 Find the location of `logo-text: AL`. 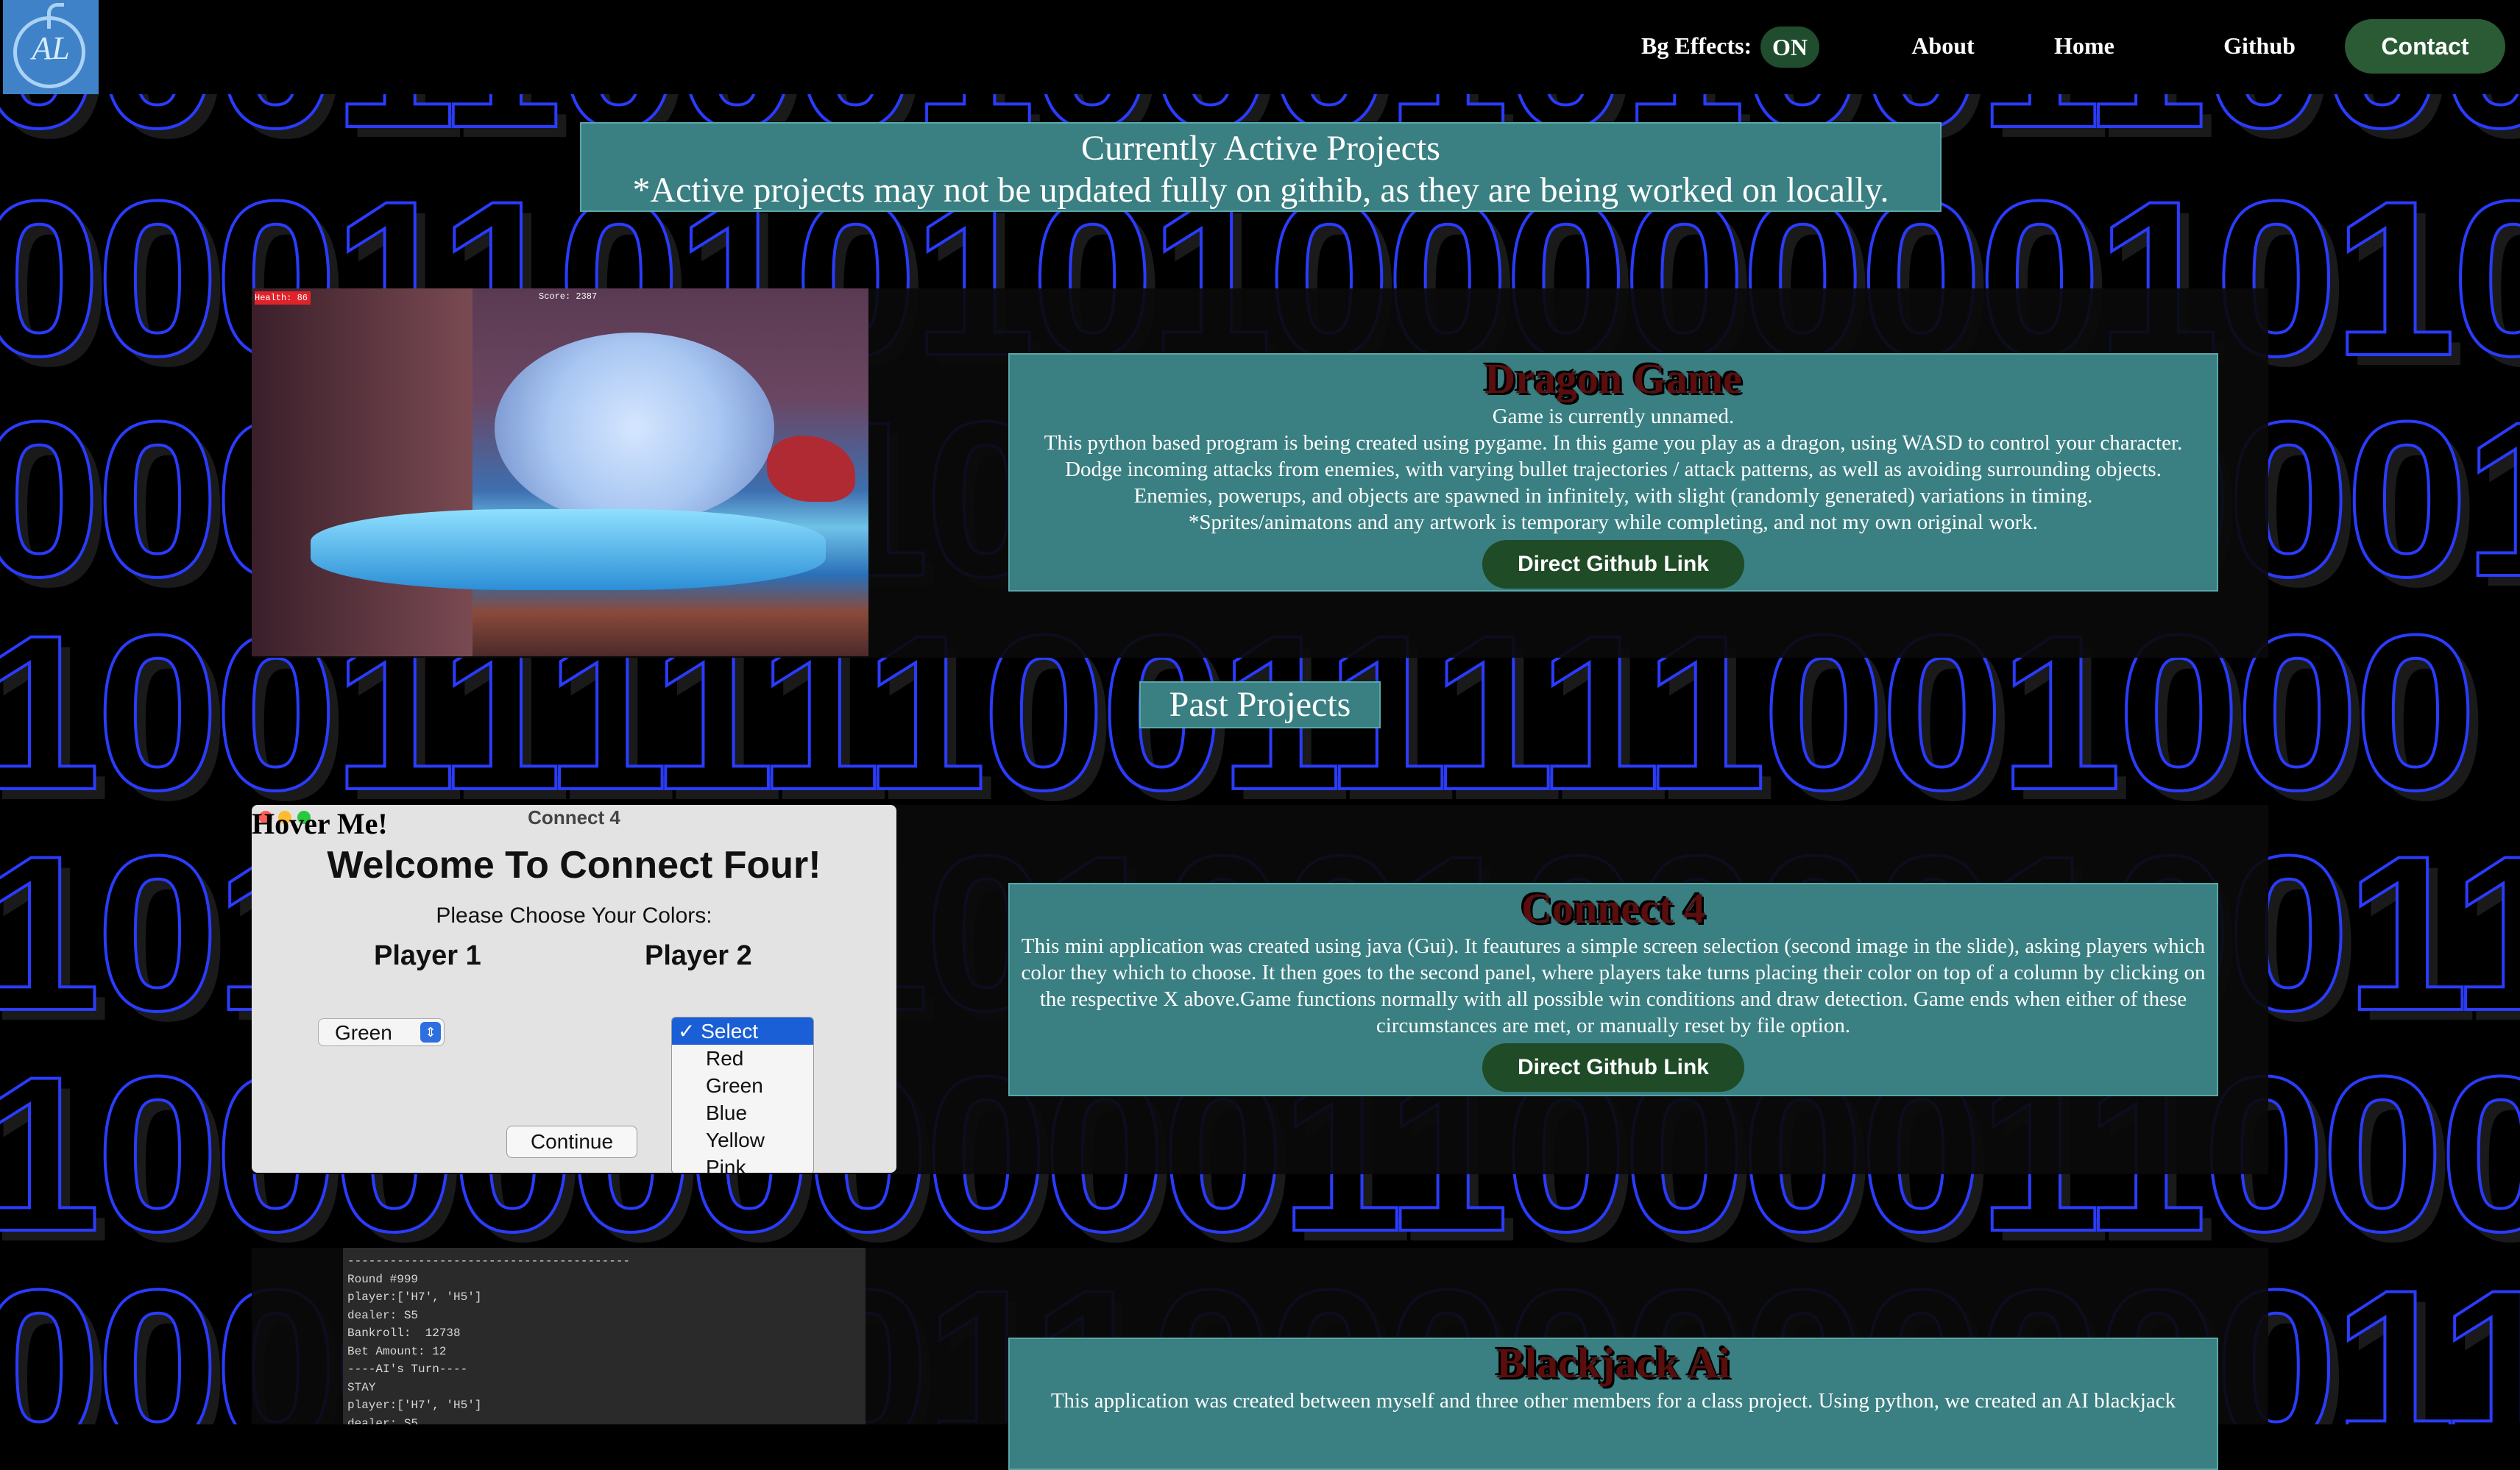

logo-text: AL is located at coordinates (51, 48).